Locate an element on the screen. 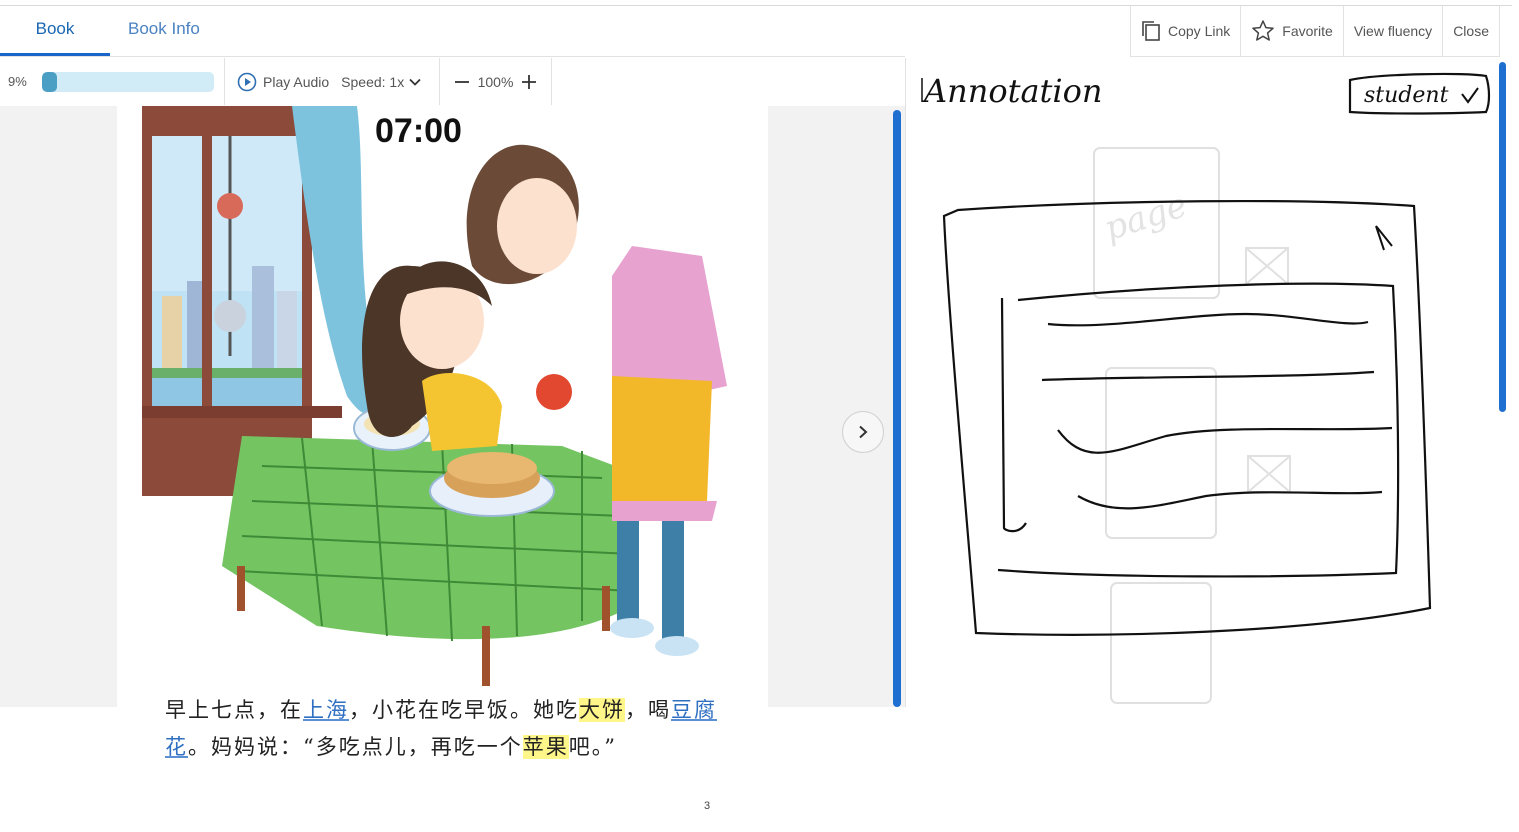  chevron-right-icon is located at coordinates (863, 432).